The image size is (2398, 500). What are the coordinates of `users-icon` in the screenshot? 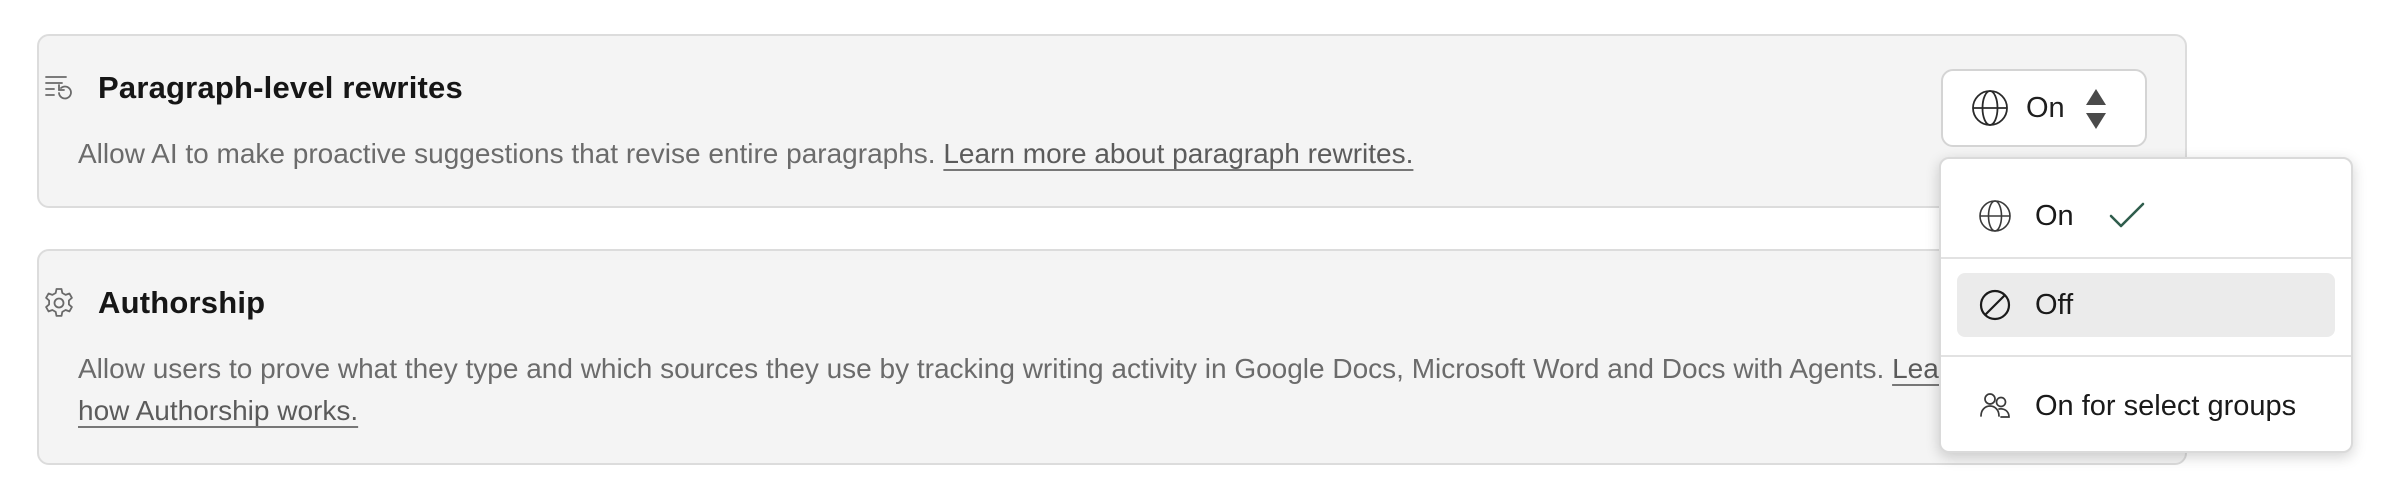 It's located at (1995, 406).